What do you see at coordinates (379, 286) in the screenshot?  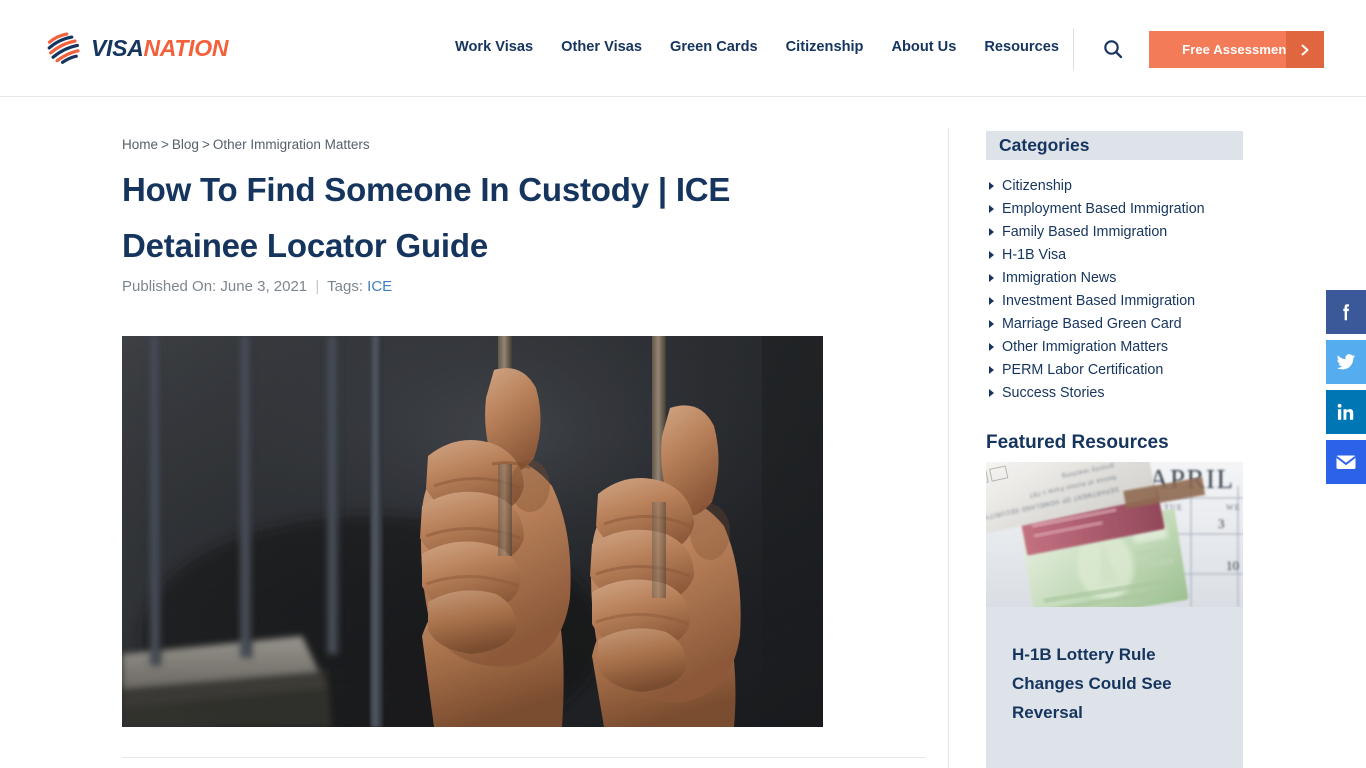 I see `tag-link-ice: ICE` at bounding box center [379, 286].